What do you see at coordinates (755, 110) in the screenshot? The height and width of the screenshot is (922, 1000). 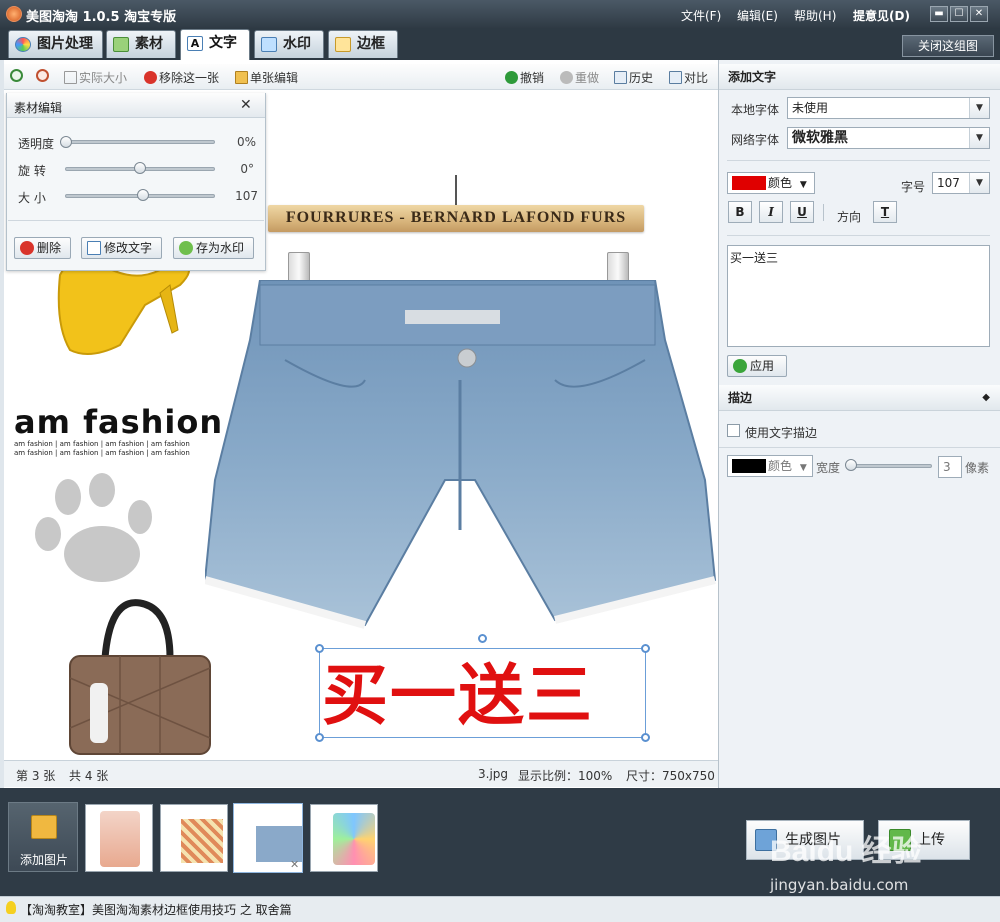 I see `local-font-label: 本地字体` at bounding box center [755, 110].